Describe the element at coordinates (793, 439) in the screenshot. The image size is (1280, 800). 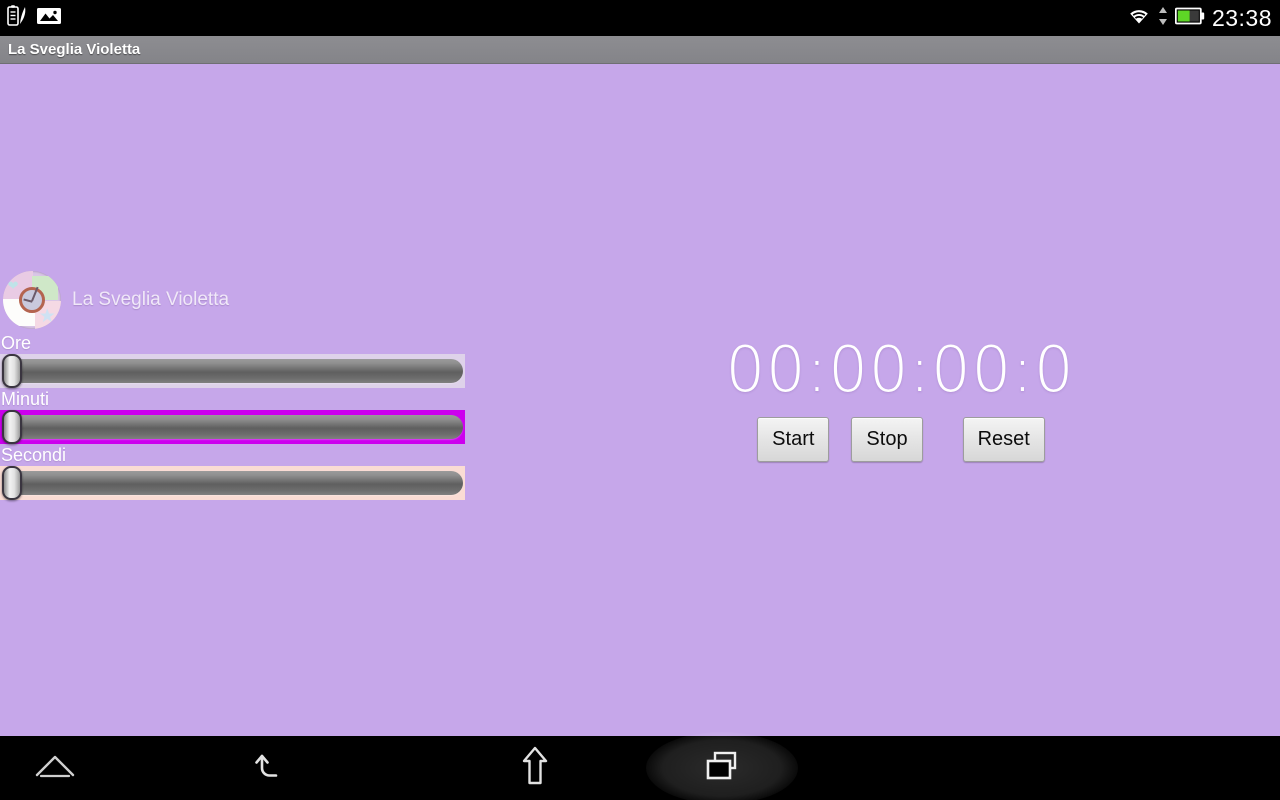
I see `start-button: Start` at that location.